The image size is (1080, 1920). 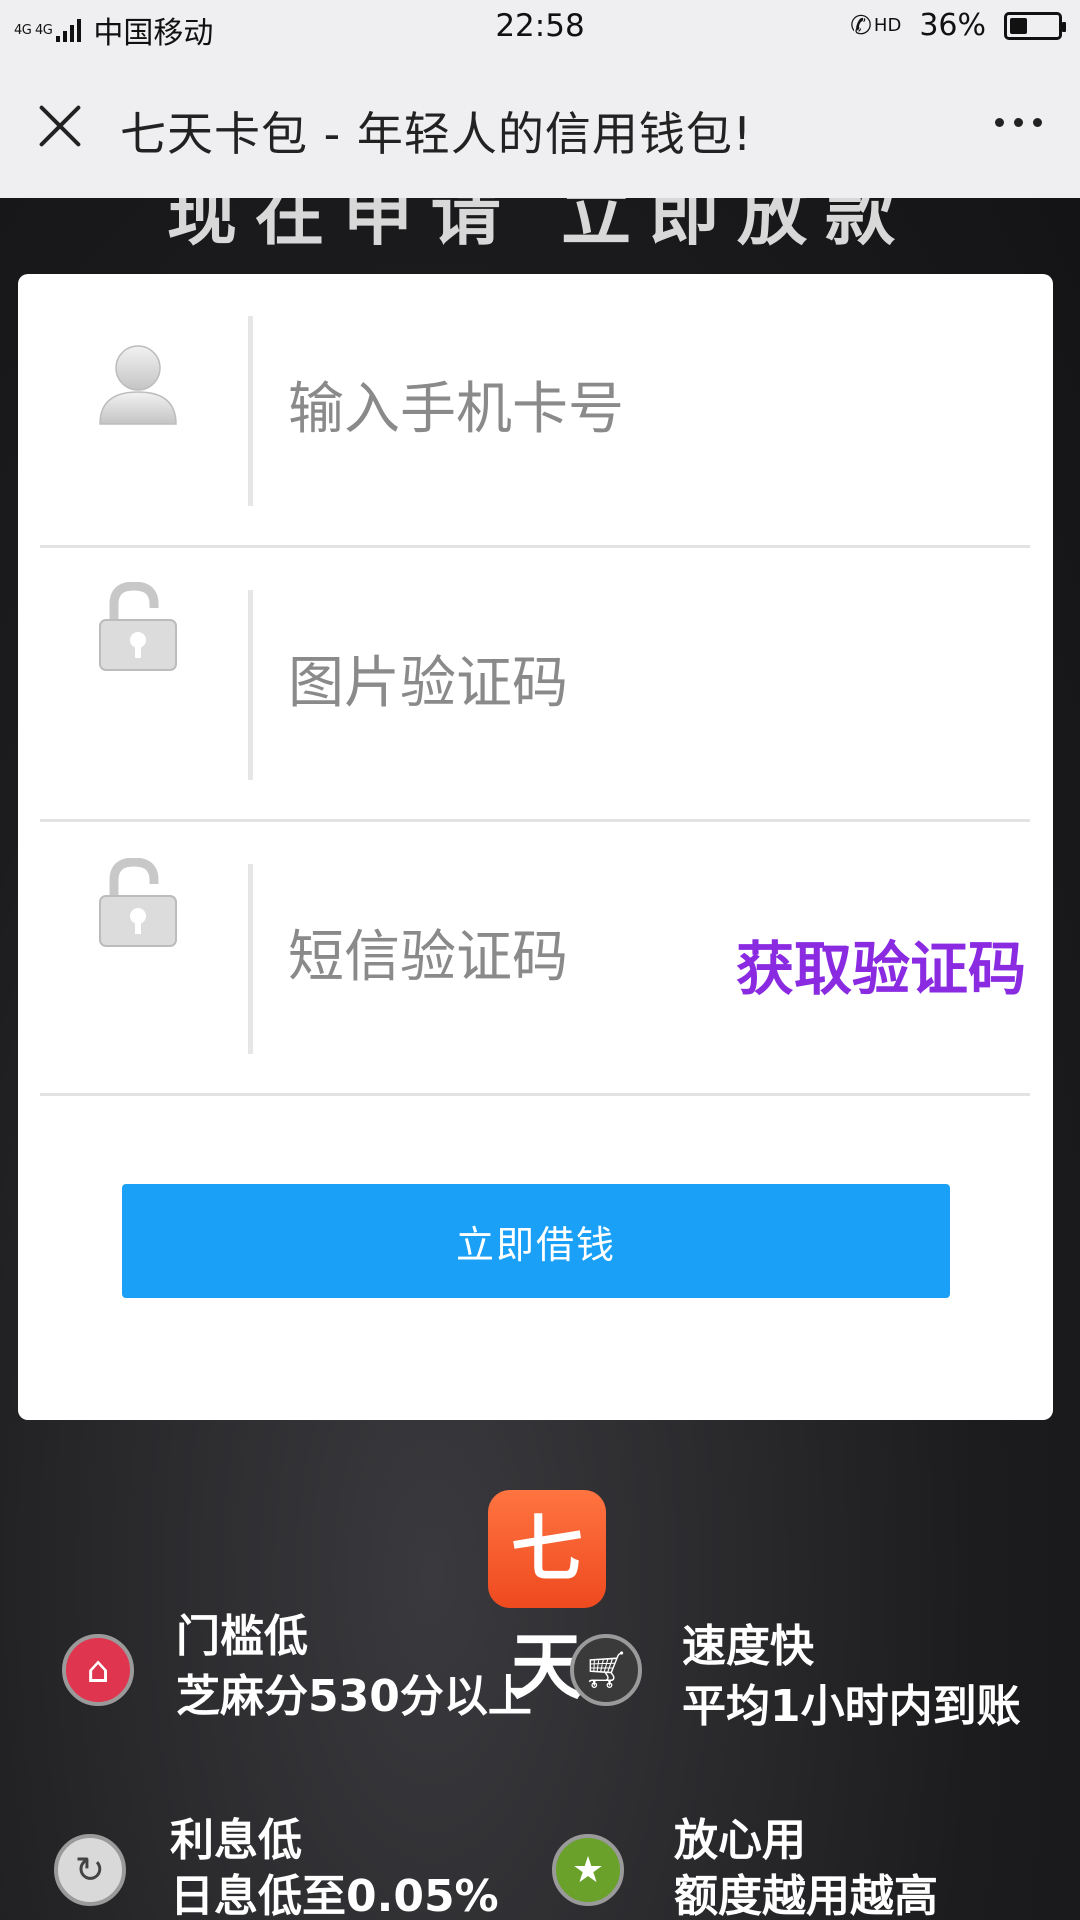 I want to click on sms-field-row: 获取验证码, so click(x=535, y=959).